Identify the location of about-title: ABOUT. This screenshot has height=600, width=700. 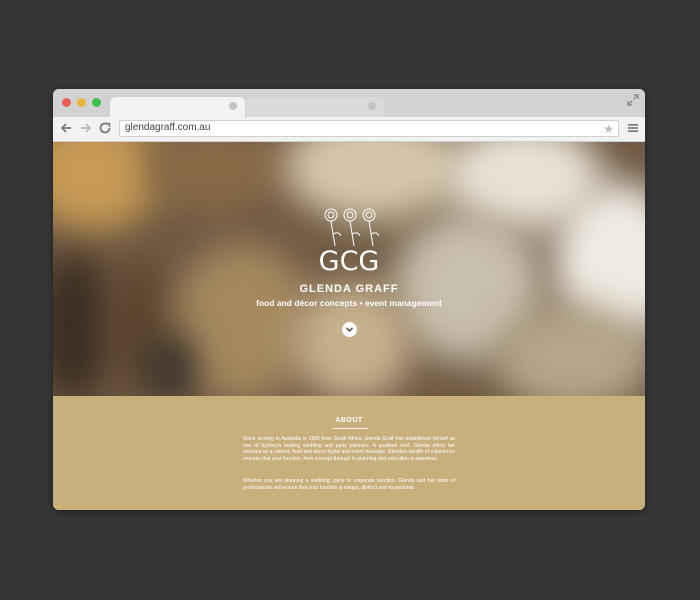
(349, 420).